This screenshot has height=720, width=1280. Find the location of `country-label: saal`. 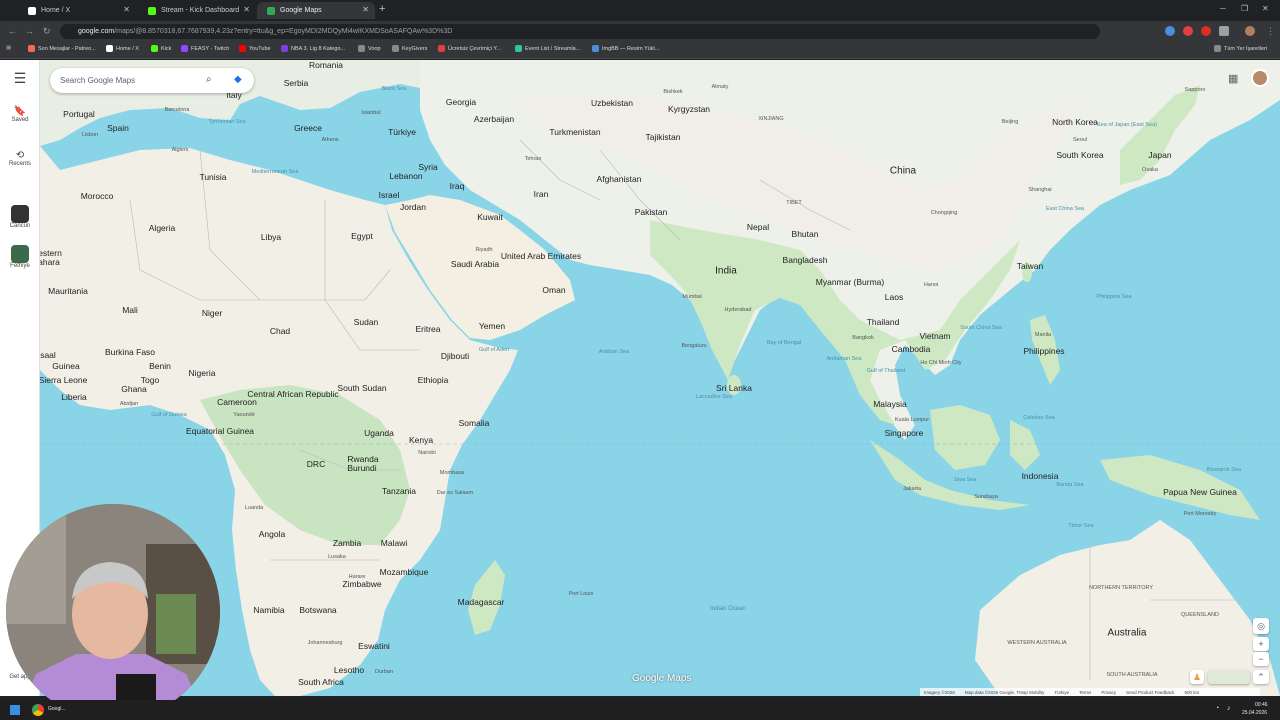

country-label: saal is located at coordinates (48, 355).